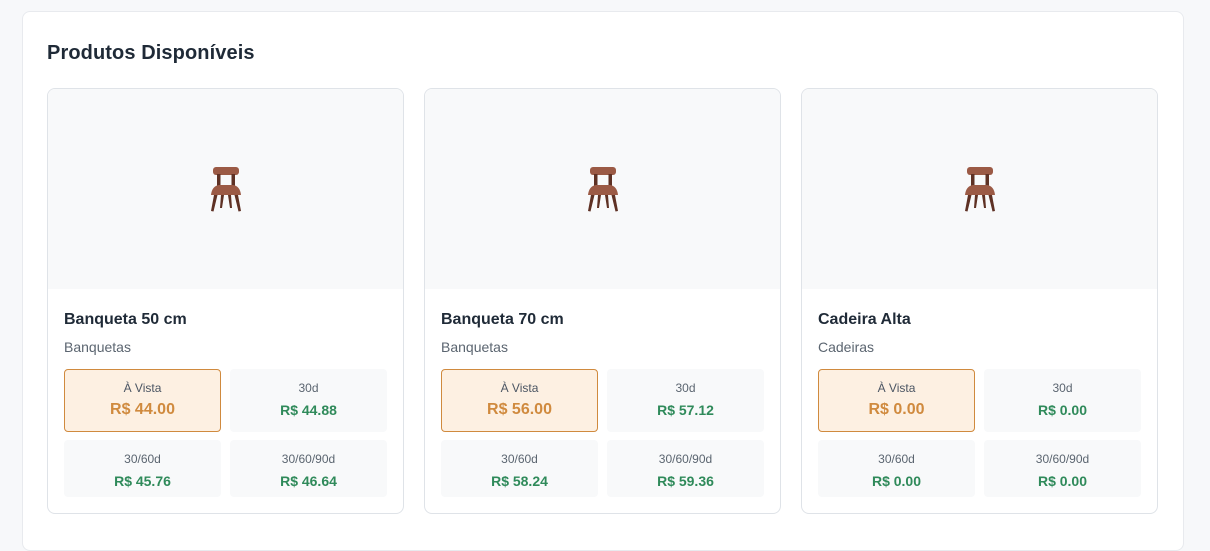 This screenshot has width=1210, height=551. Describe the element at coordinates (864, 319) in the screenshot. I see `product-name: Cadeira Alta` at that location.